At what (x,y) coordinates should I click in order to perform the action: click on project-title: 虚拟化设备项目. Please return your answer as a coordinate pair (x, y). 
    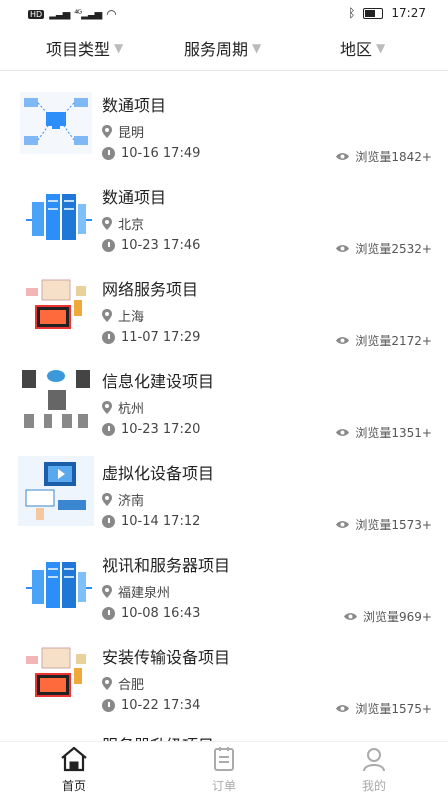
    Looking at the image, I should click on (158, 473).